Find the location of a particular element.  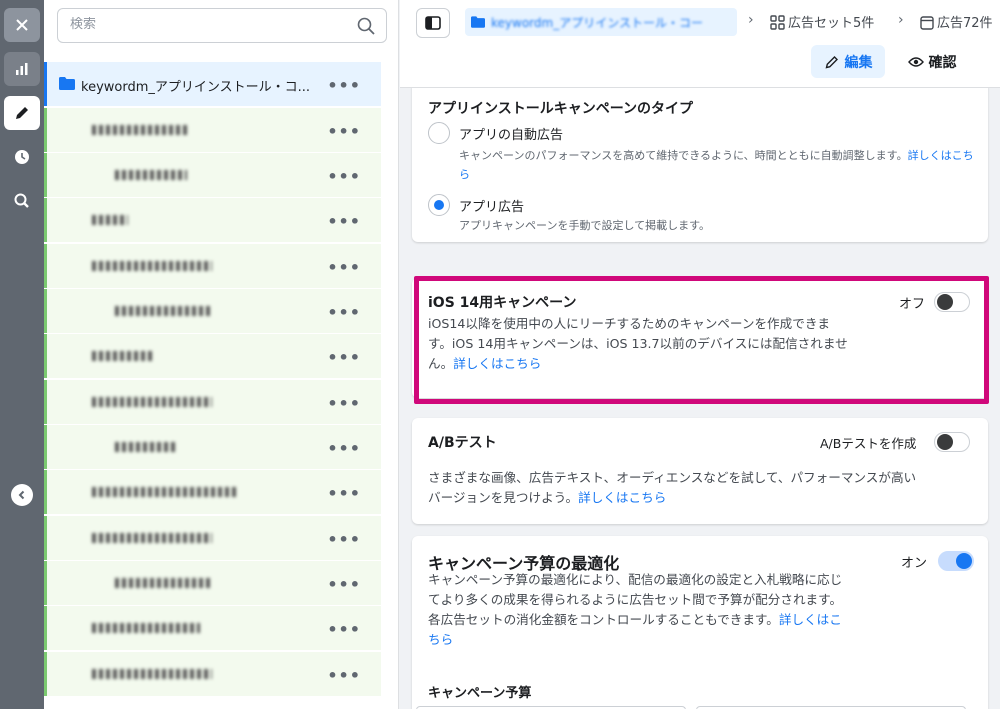

clock-icon is located at coordinates (22, 157).